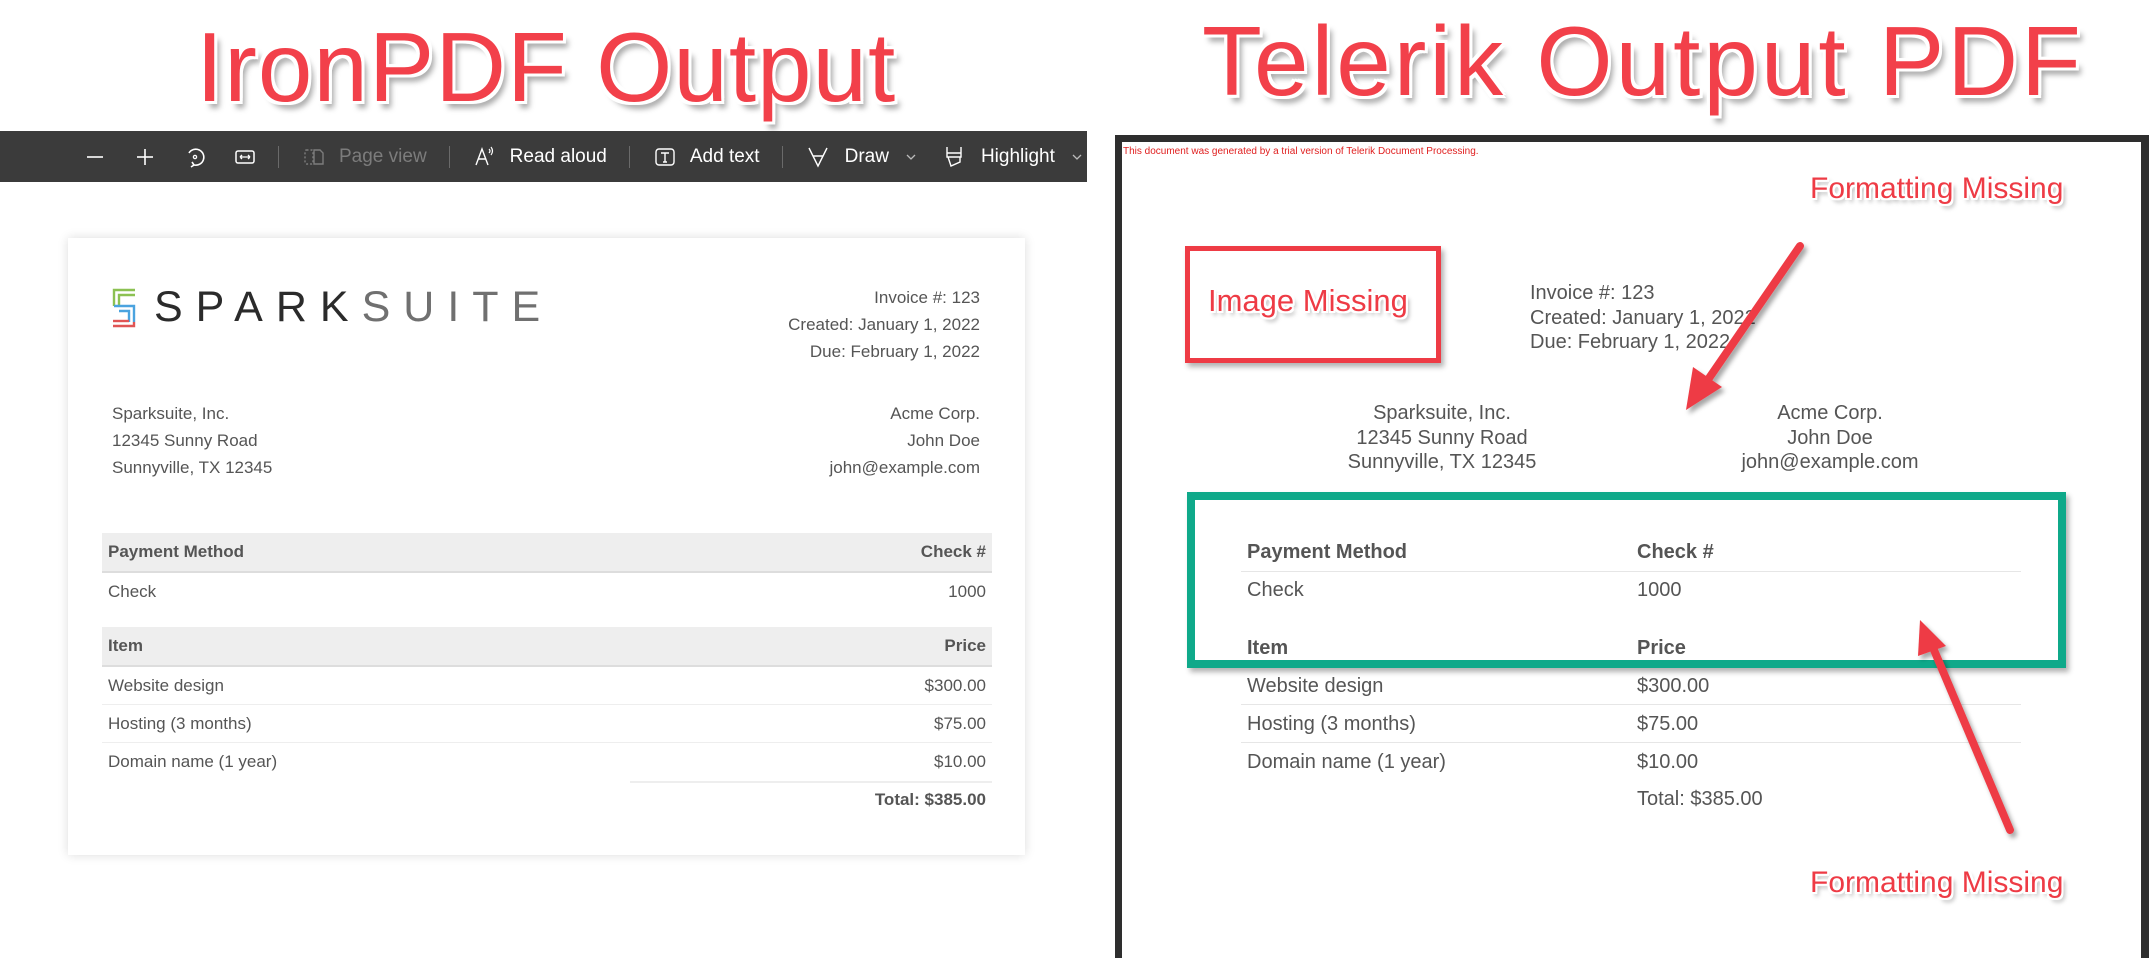 Image resolution: width=2149 pixels, height=975 pixels. I want to click on add-text-label: Add text, so click(724, 156).